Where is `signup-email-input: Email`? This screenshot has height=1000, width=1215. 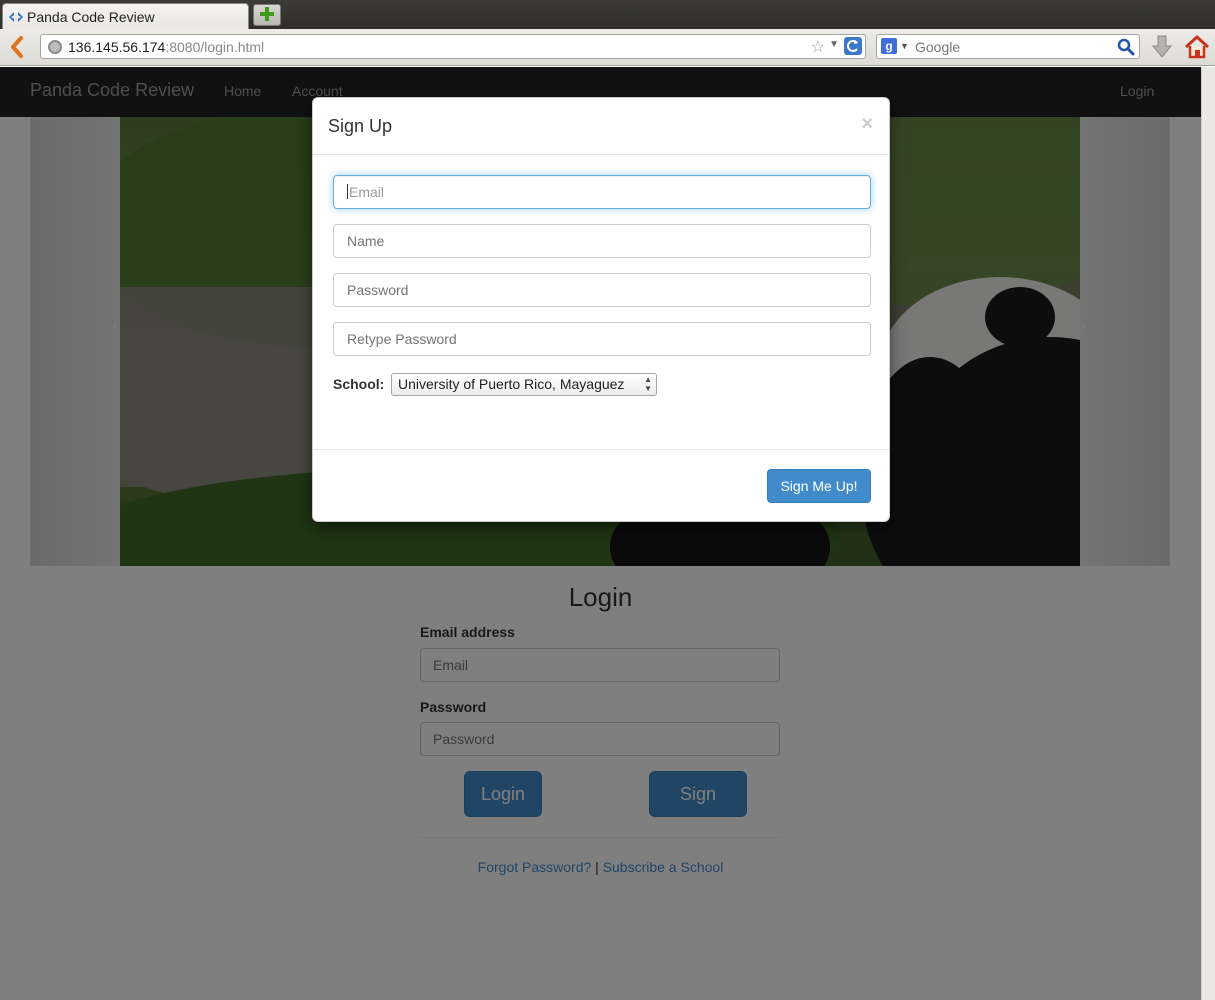
signup-email-input: Email is located at coordinates (602, 192).